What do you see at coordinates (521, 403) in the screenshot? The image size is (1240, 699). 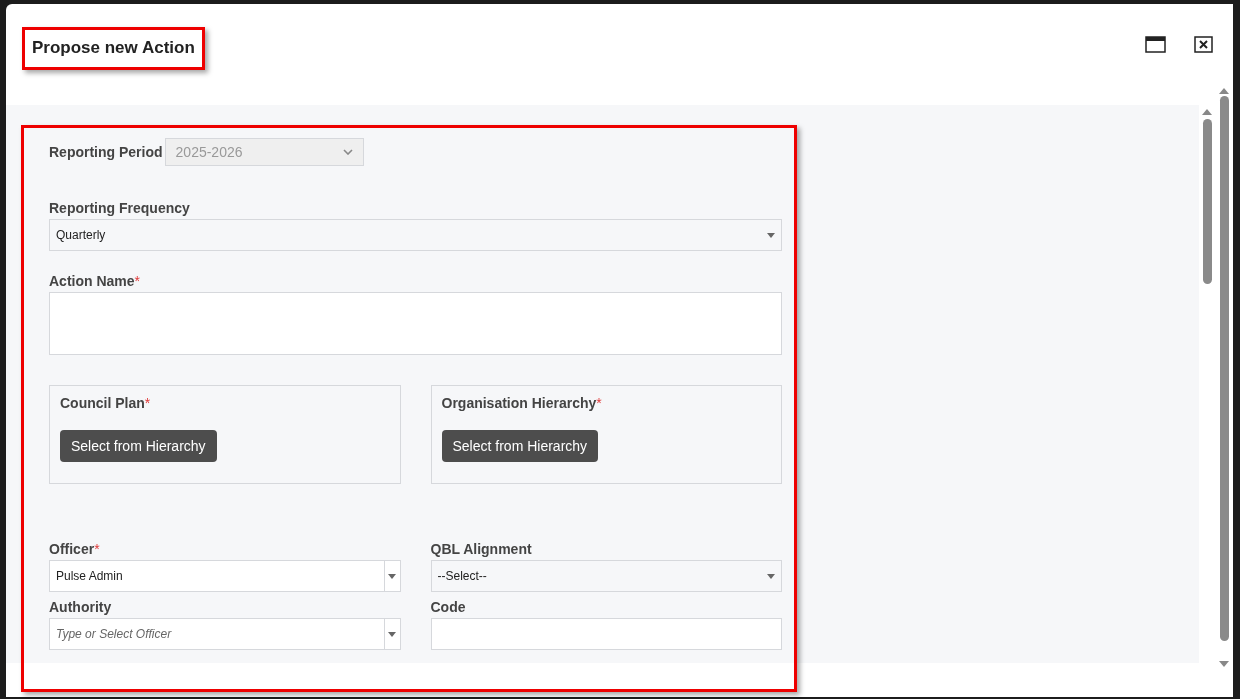 I see `field-label: Organisation Hierarchy*` at bounding box center [521, 403].